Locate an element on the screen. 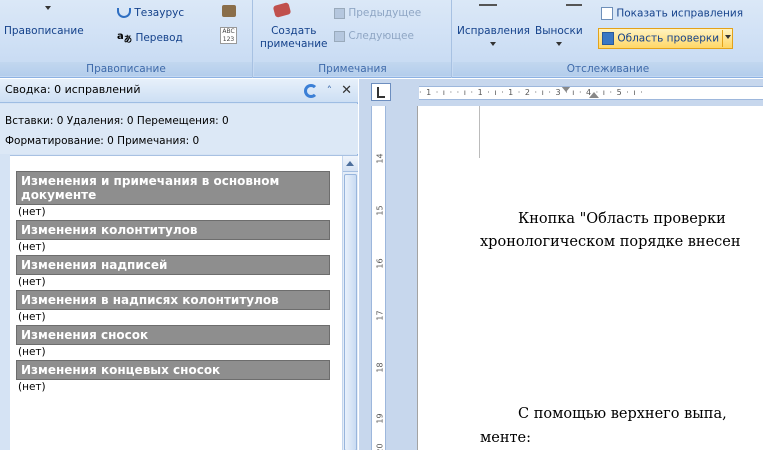 This screenshot has width=763, height=450. vertical-ruler-label: 19 is located at coordinates (380, 418).